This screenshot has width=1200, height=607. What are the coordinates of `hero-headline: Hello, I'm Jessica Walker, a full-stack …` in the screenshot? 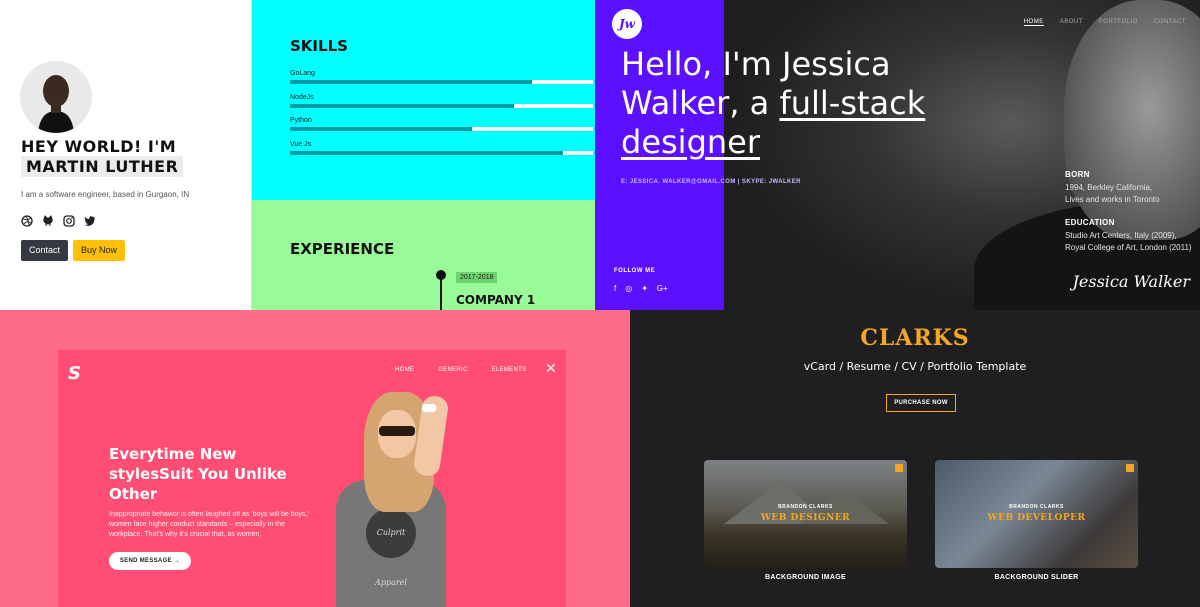 It's located at (801, 103).